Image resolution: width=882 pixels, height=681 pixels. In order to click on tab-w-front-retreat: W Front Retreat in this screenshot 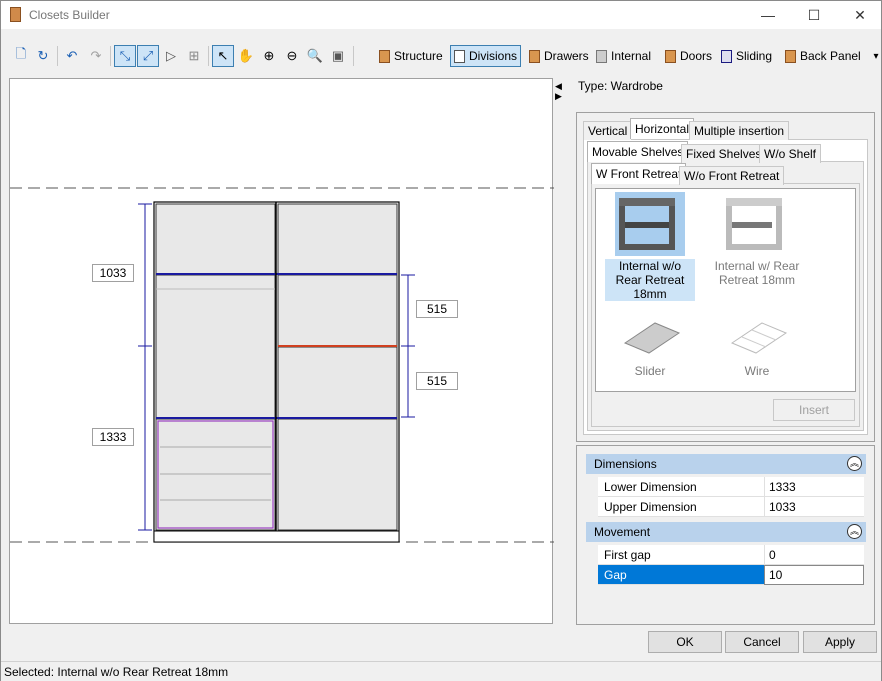, I will do `click(639, 173)`.